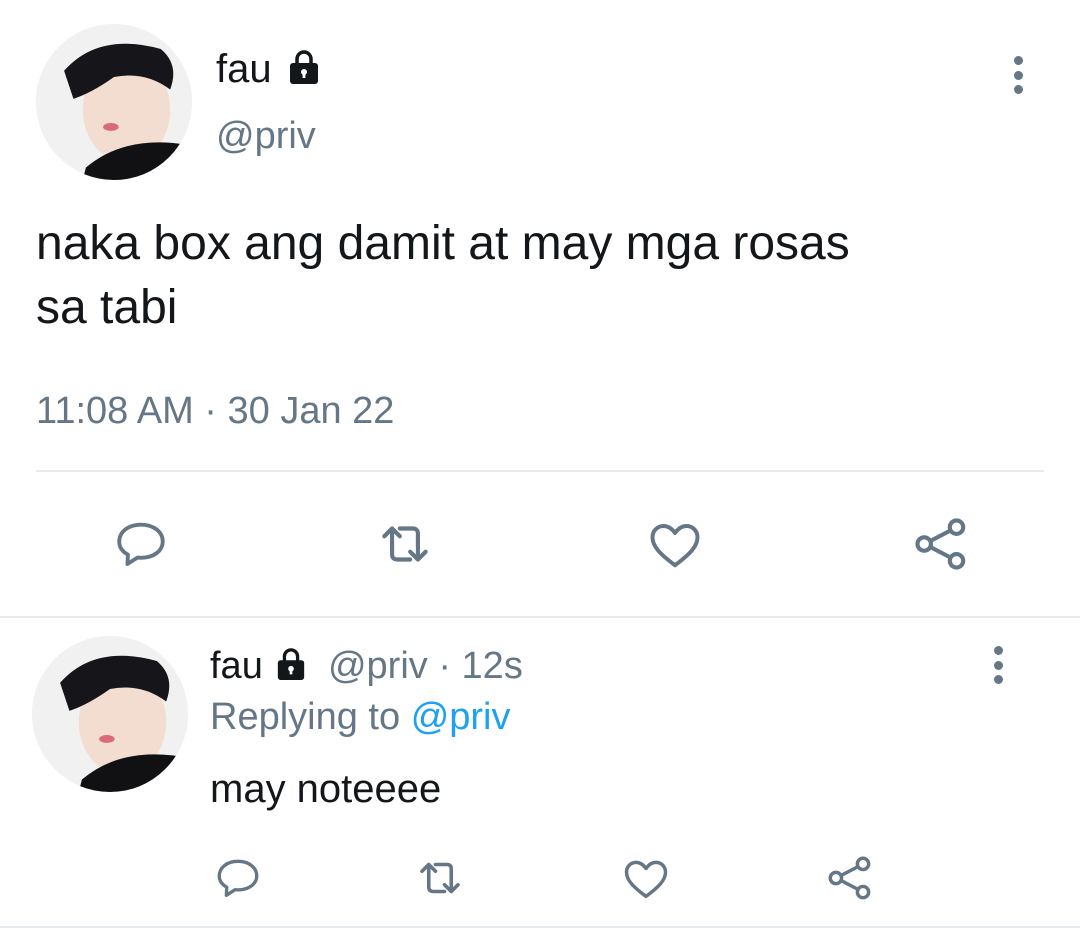 Image resolution: width=1080 pixels, height=930 pixels. What do you see at coordinates (215, 411) in the screenshot?
I see `timestamp: 11:08 AM · 30 Jan 22` at bounding box center [215, 411].